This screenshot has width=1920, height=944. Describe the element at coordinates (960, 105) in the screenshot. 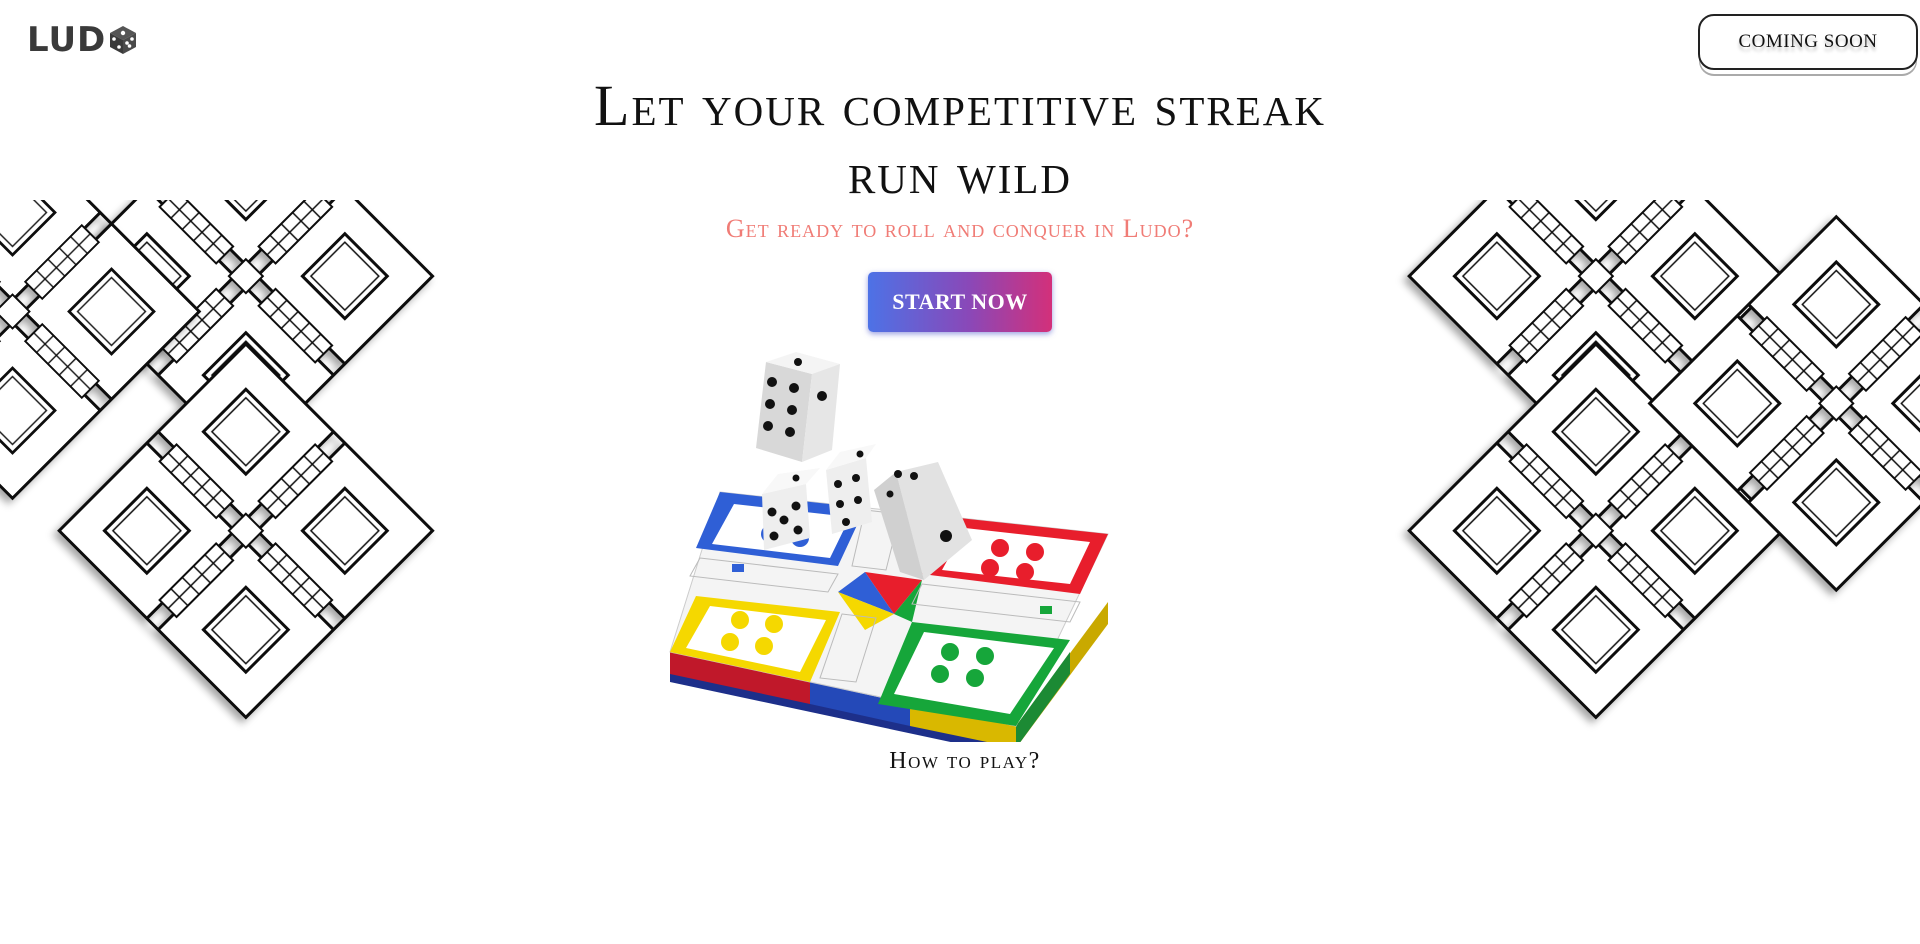

I see `title-line-1: Let your competitive streak` at that location.